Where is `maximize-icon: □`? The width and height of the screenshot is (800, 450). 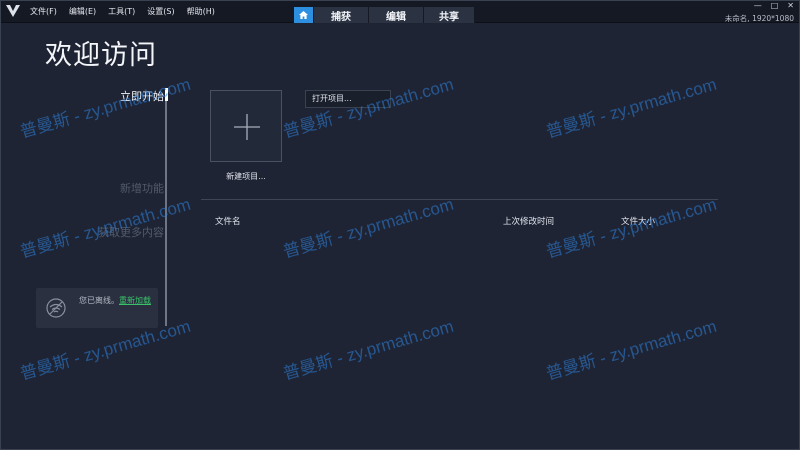
maximize-icon: □ is located at coordinates (775, 6).